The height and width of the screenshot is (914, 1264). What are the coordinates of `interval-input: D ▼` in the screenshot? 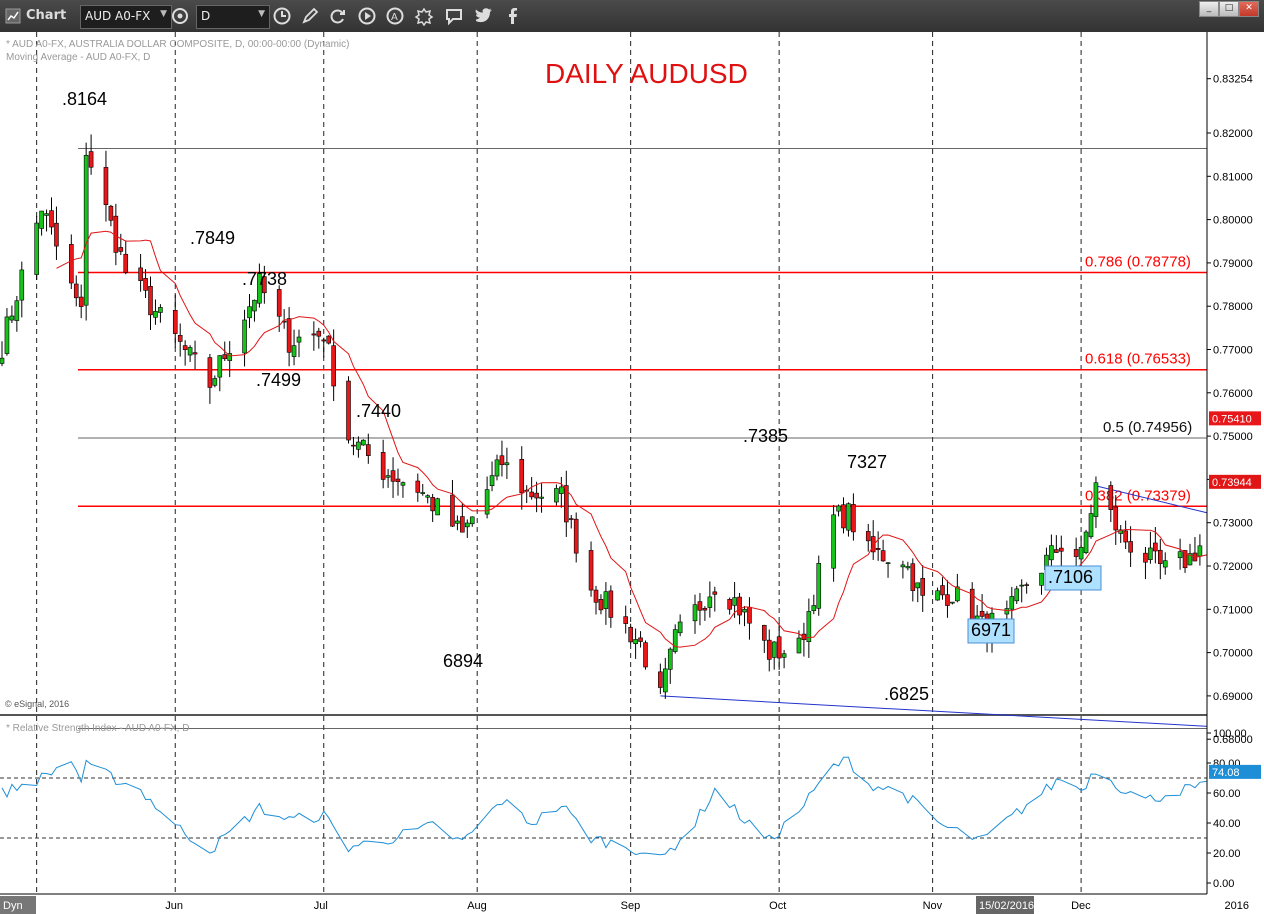 It's located at (233, 17).